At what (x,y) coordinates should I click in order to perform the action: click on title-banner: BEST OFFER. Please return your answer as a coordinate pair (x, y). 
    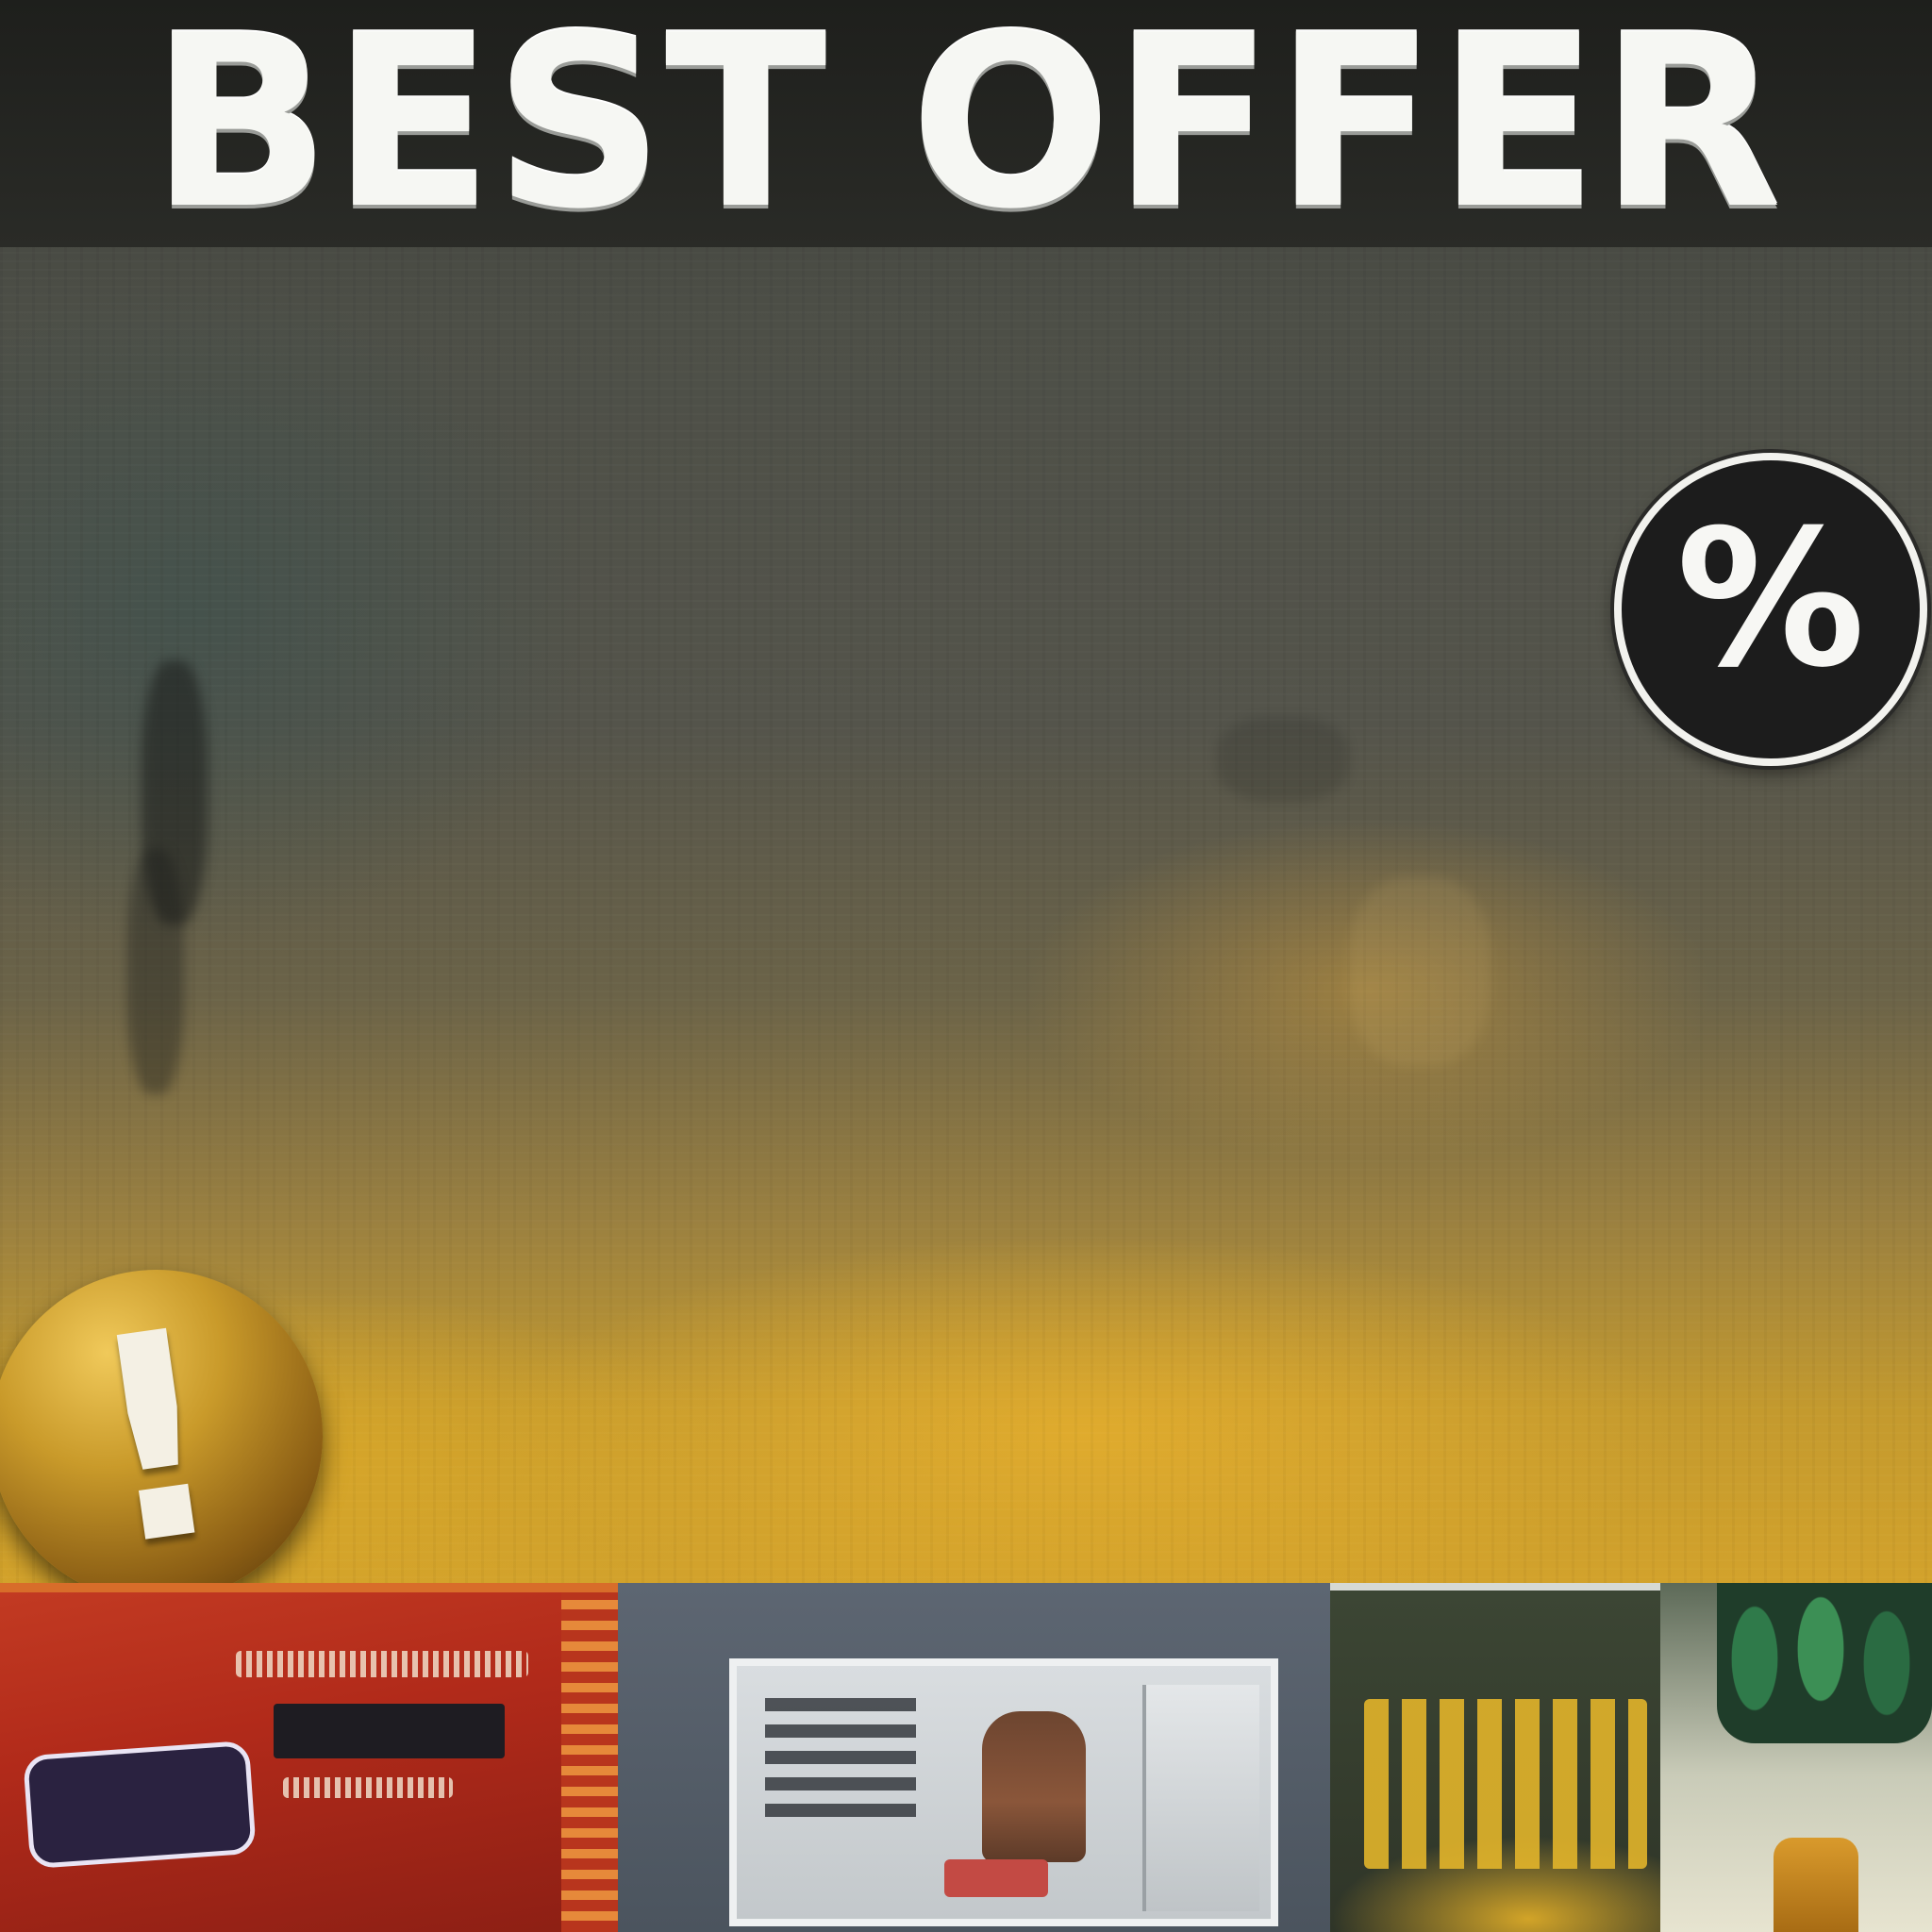
    Looking at the image, I should click on (966, 123).